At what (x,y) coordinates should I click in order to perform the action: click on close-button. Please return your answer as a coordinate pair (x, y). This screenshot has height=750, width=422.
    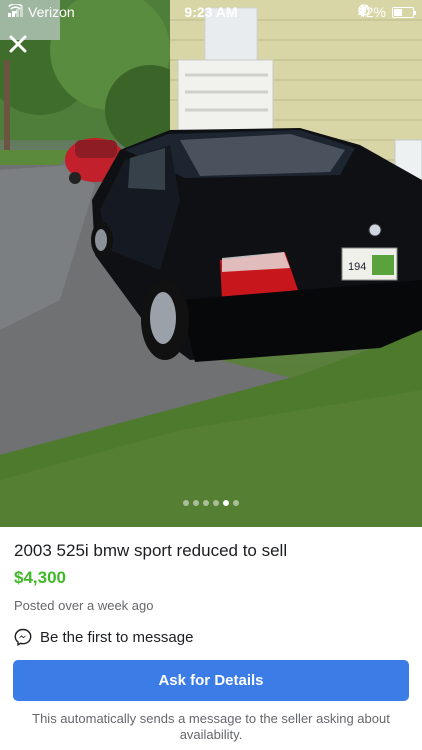
    Looking at the image, I should click on (22, 48).